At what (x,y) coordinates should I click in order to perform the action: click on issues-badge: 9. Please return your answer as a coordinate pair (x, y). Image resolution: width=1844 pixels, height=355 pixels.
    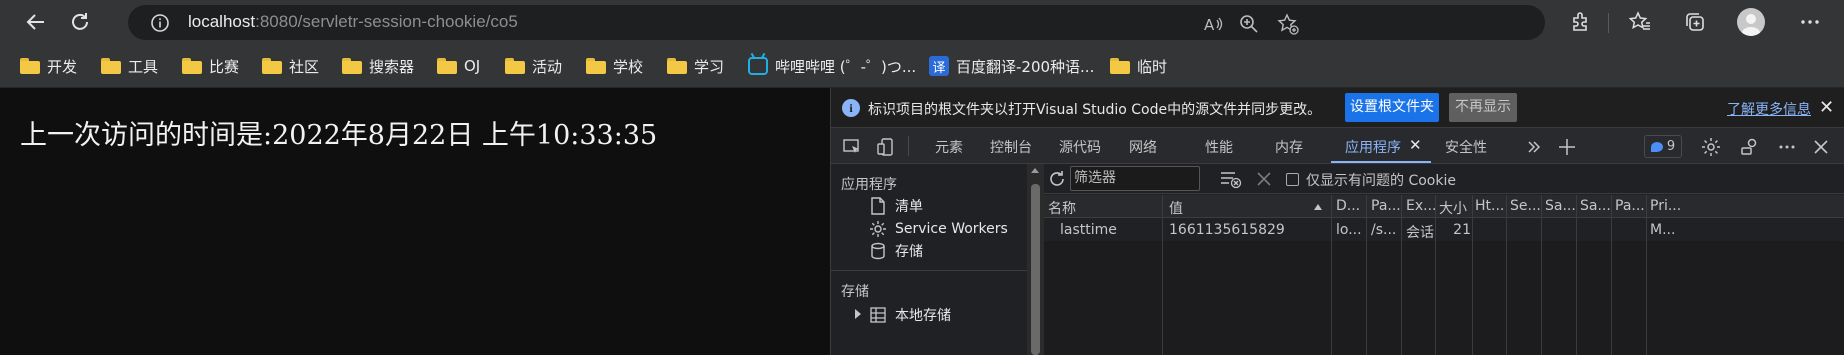
    Looking at the image, I should click on (1663, 146).